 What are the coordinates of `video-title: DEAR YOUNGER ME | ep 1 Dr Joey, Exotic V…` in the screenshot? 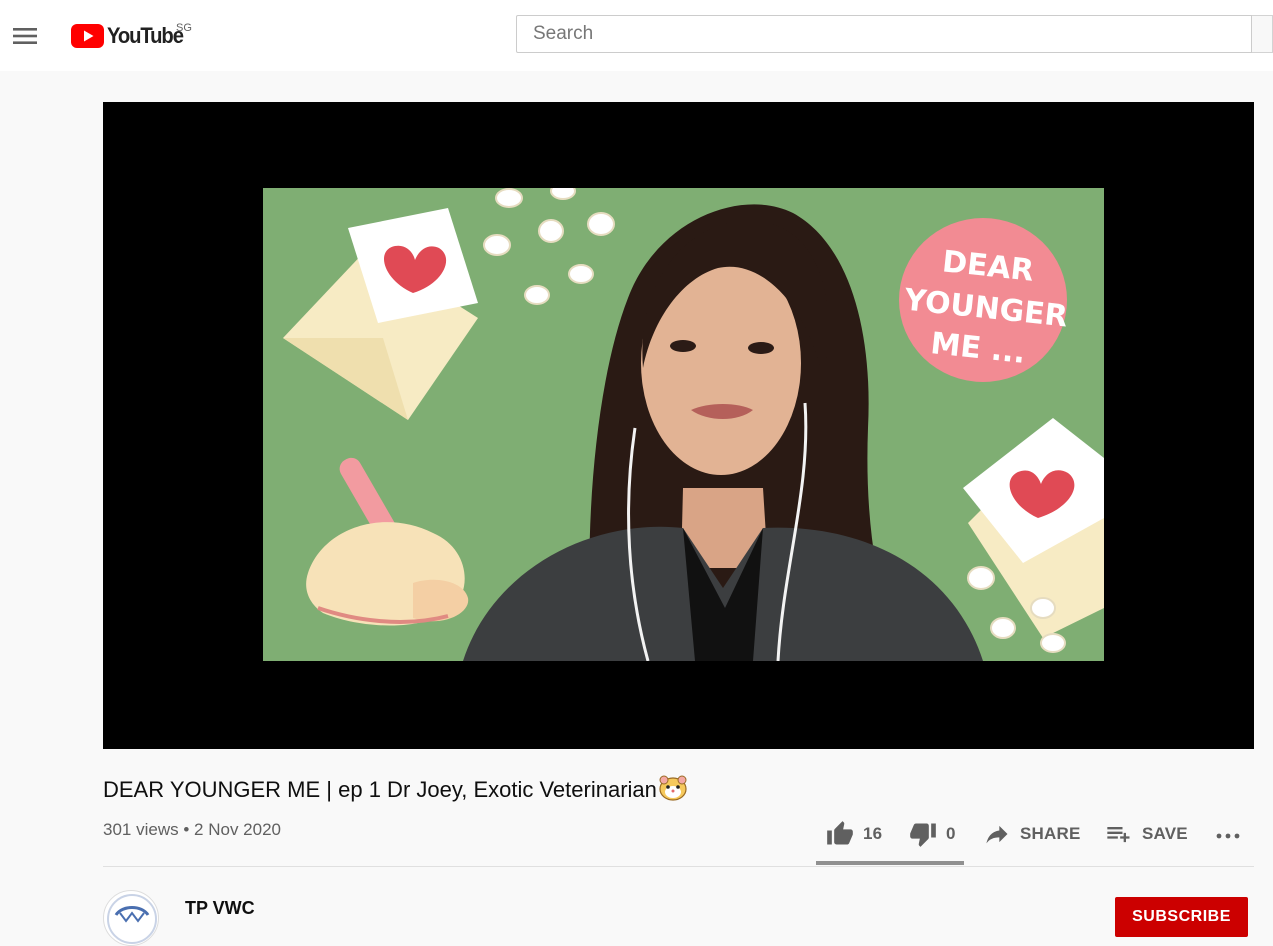 It's located at (395, 791).